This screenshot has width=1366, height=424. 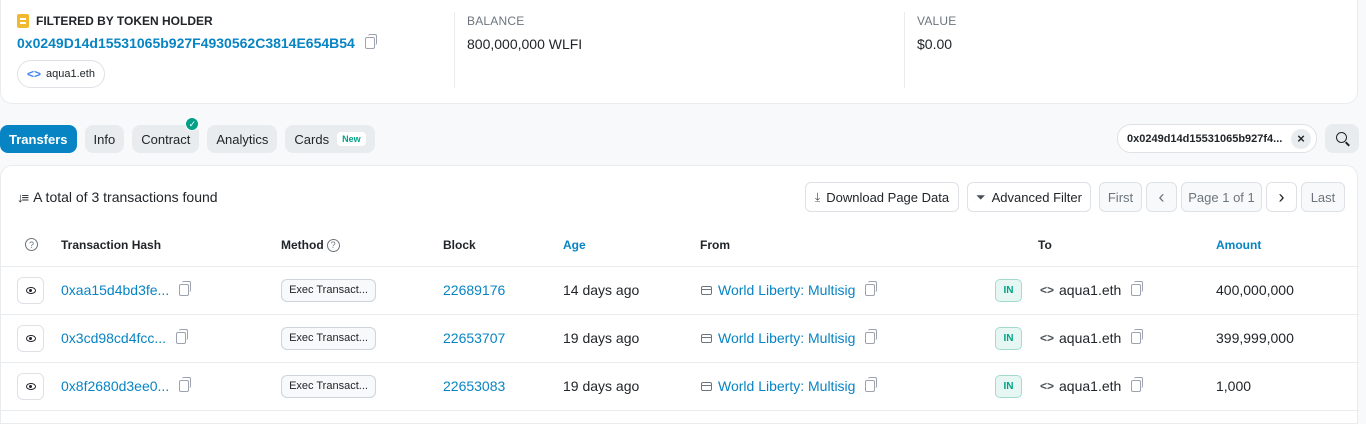 What do you see at coordinates (70, 74) in the screenshot?
I see `ens-name-text: aqua1.eth` at bounding box center [70, 74].